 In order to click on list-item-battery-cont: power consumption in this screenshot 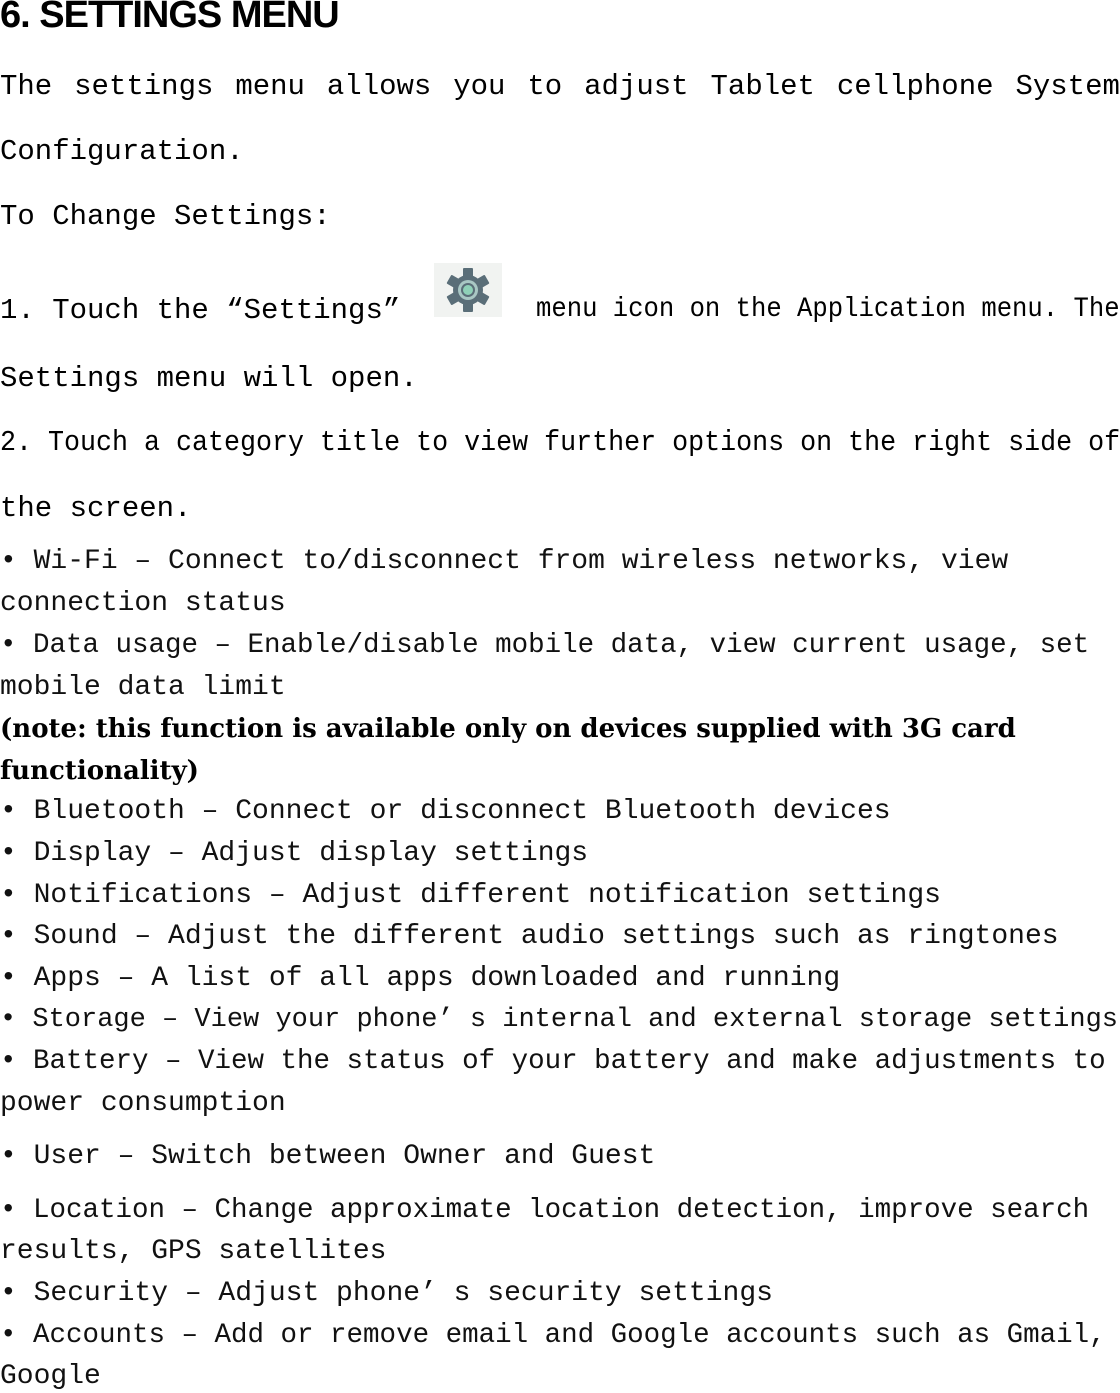, I will do `click(143, 1103)`.